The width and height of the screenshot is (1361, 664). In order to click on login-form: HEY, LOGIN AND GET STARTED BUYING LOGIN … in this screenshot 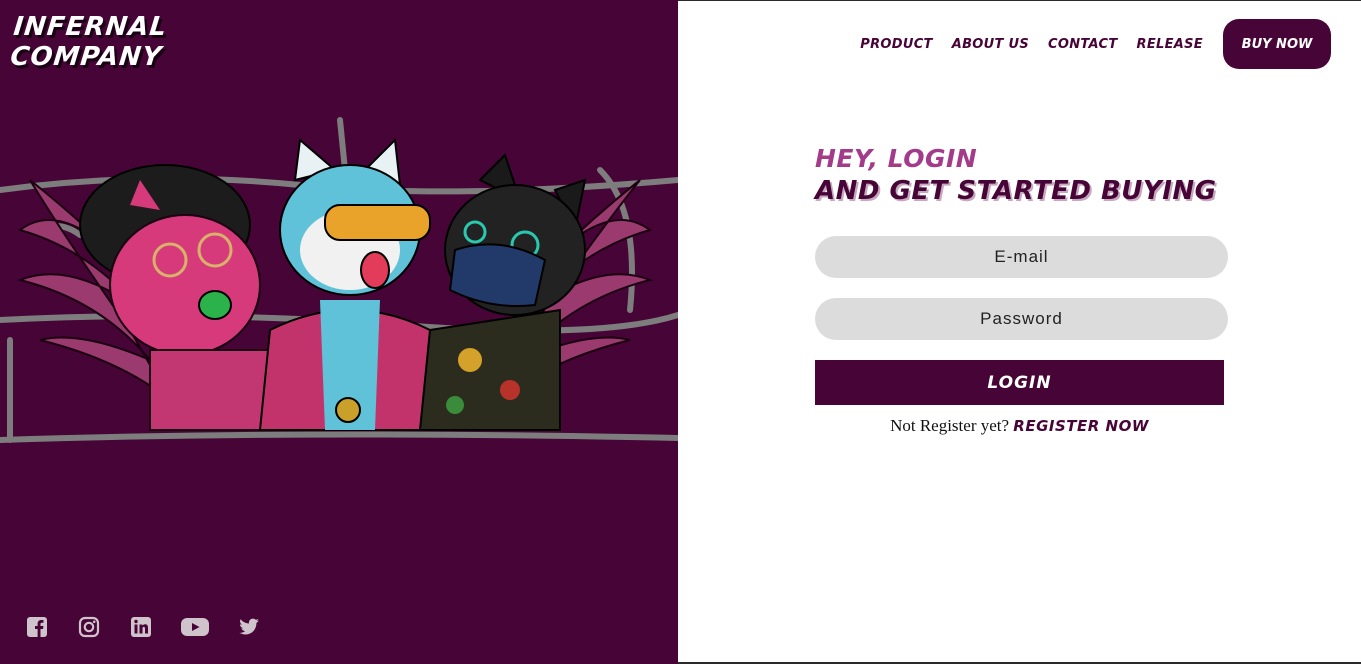, I will do `click(1025, 289)`.